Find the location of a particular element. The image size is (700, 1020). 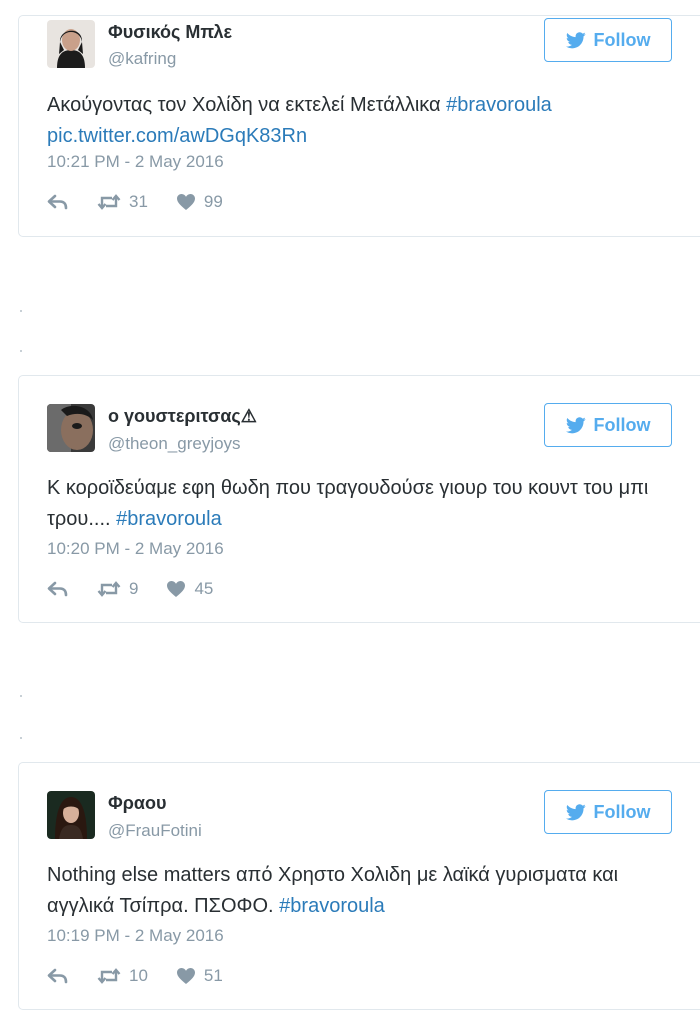

user-name: Φυσικός Μπλε is located at coordinates (170, 32).